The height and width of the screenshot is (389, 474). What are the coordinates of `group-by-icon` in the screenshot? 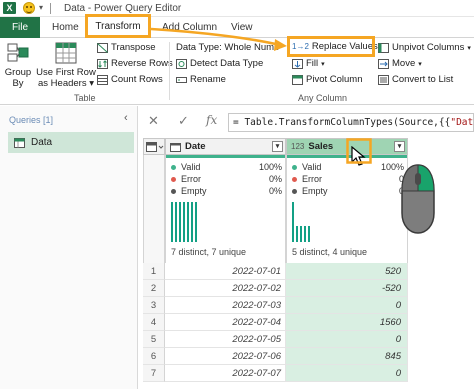 It's located at (18, 52).